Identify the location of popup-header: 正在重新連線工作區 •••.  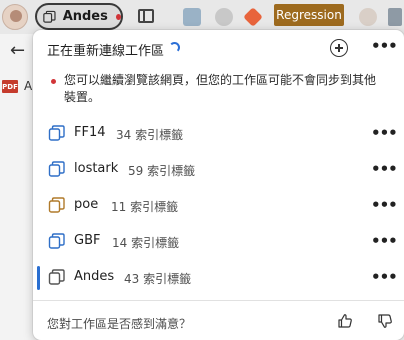
(218, 49).